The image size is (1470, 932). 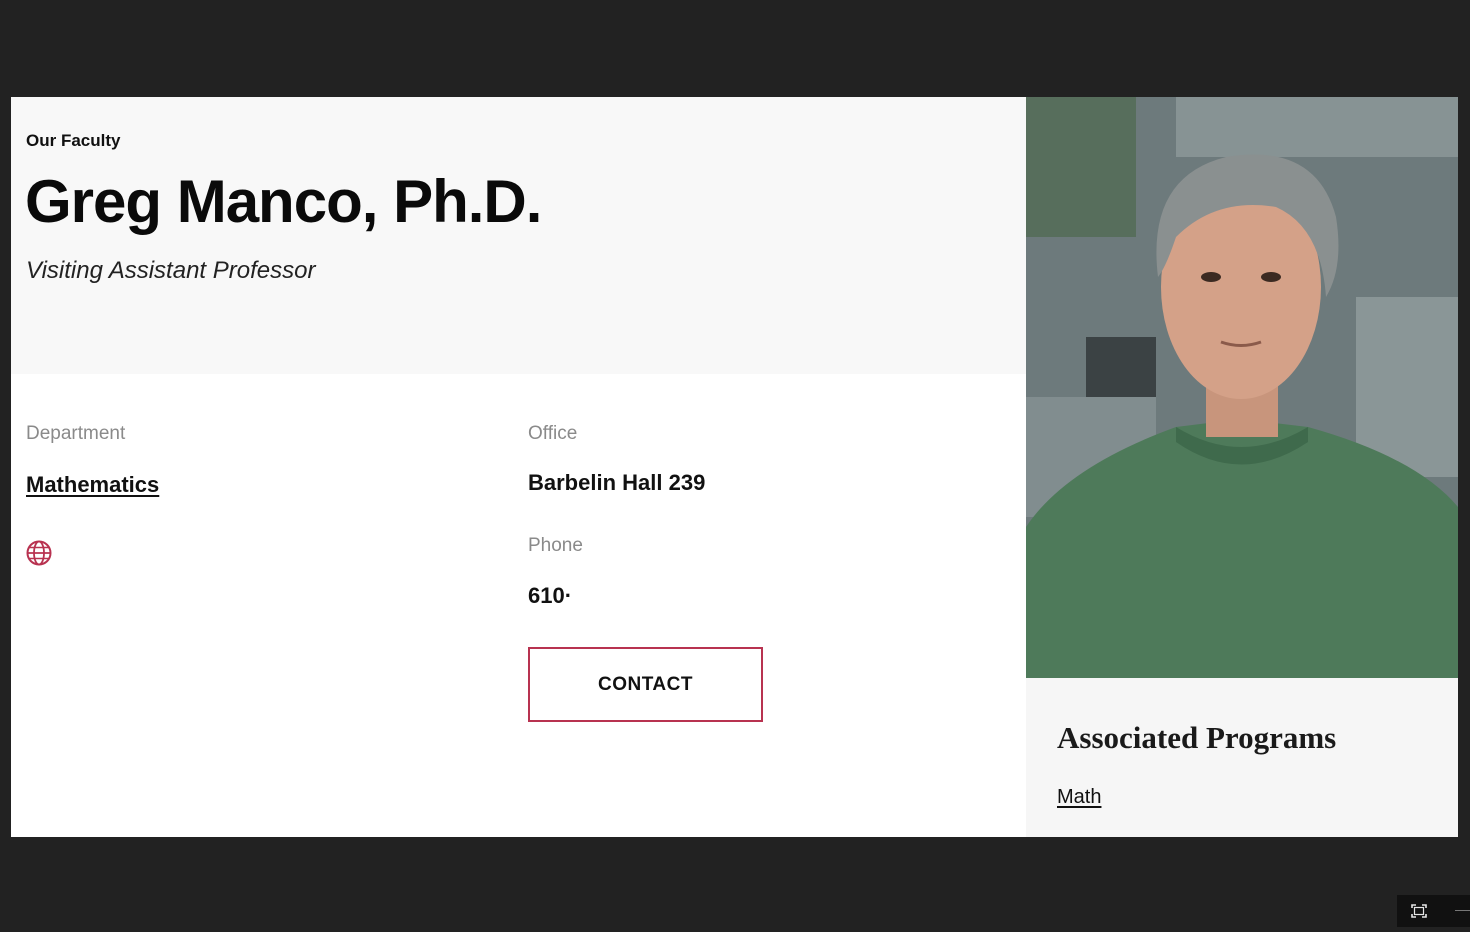 I want to click on viewer-control-bar, so click(x=1433, y=911).